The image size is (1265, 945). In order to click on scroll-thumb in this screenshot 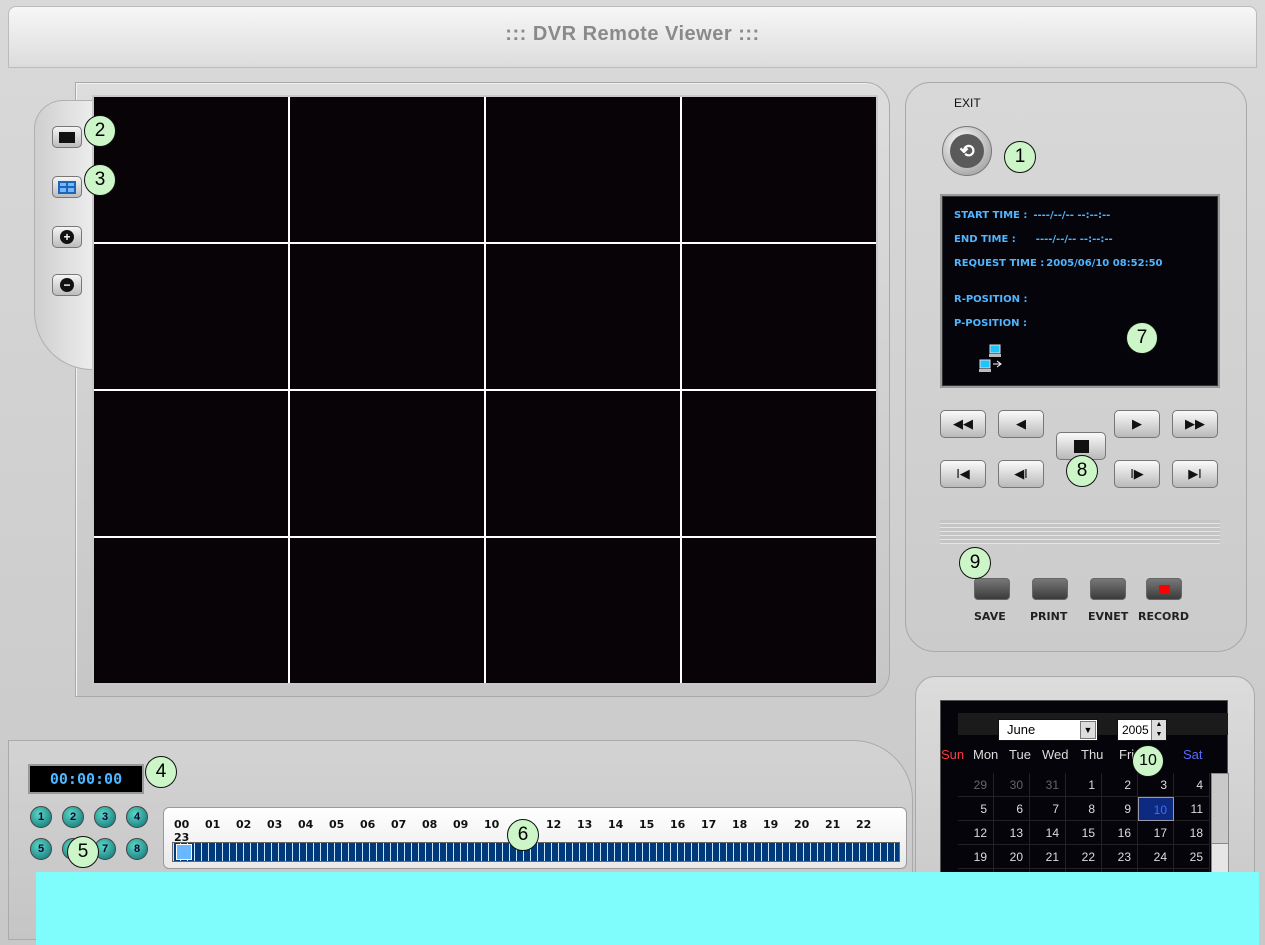, I will do `click(1220, 809)`.